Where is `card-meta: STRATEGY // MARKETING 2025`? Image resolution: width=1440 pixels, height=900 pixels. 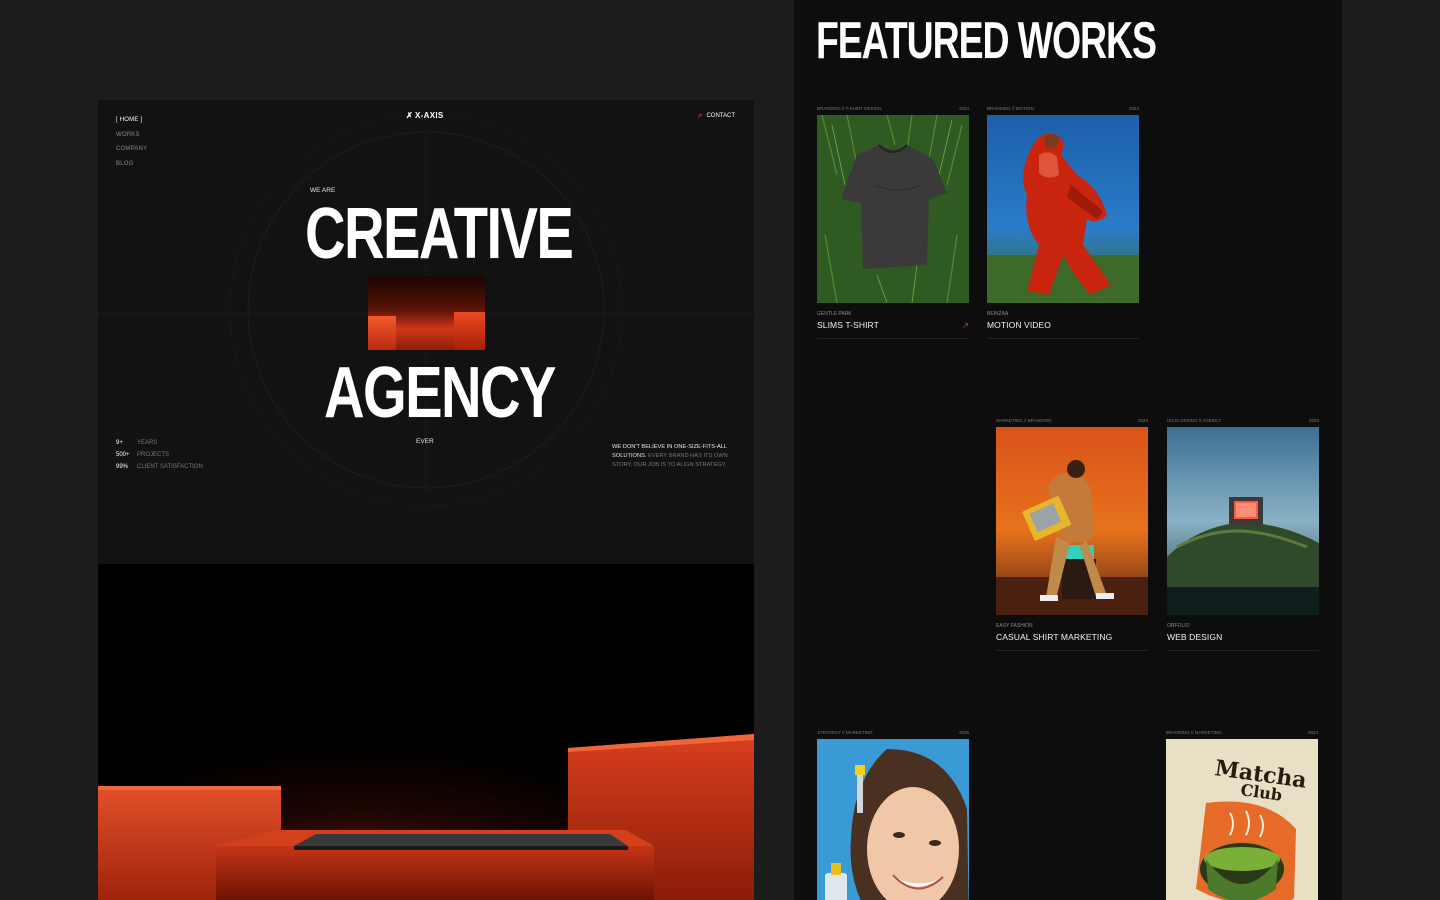
card-meta: STRATEGY // MARKETING 2025 is located at coordinates (893, 734).